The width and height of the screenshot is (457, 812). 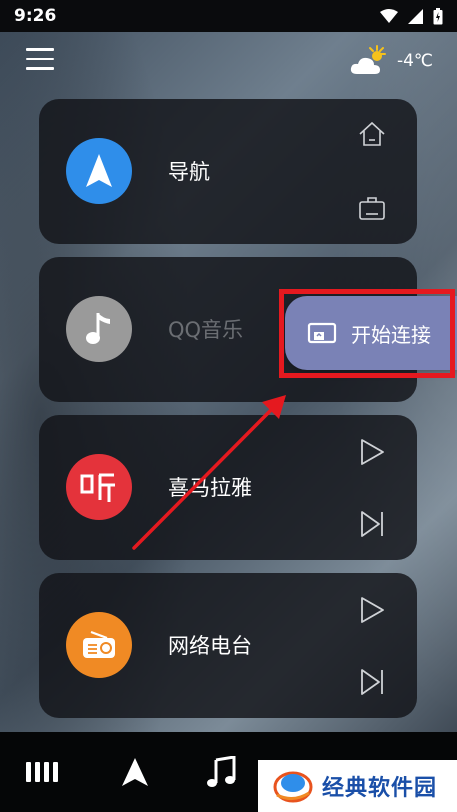 I want to click on card-net-radio: 网络电台, so click(x=228, y=645).